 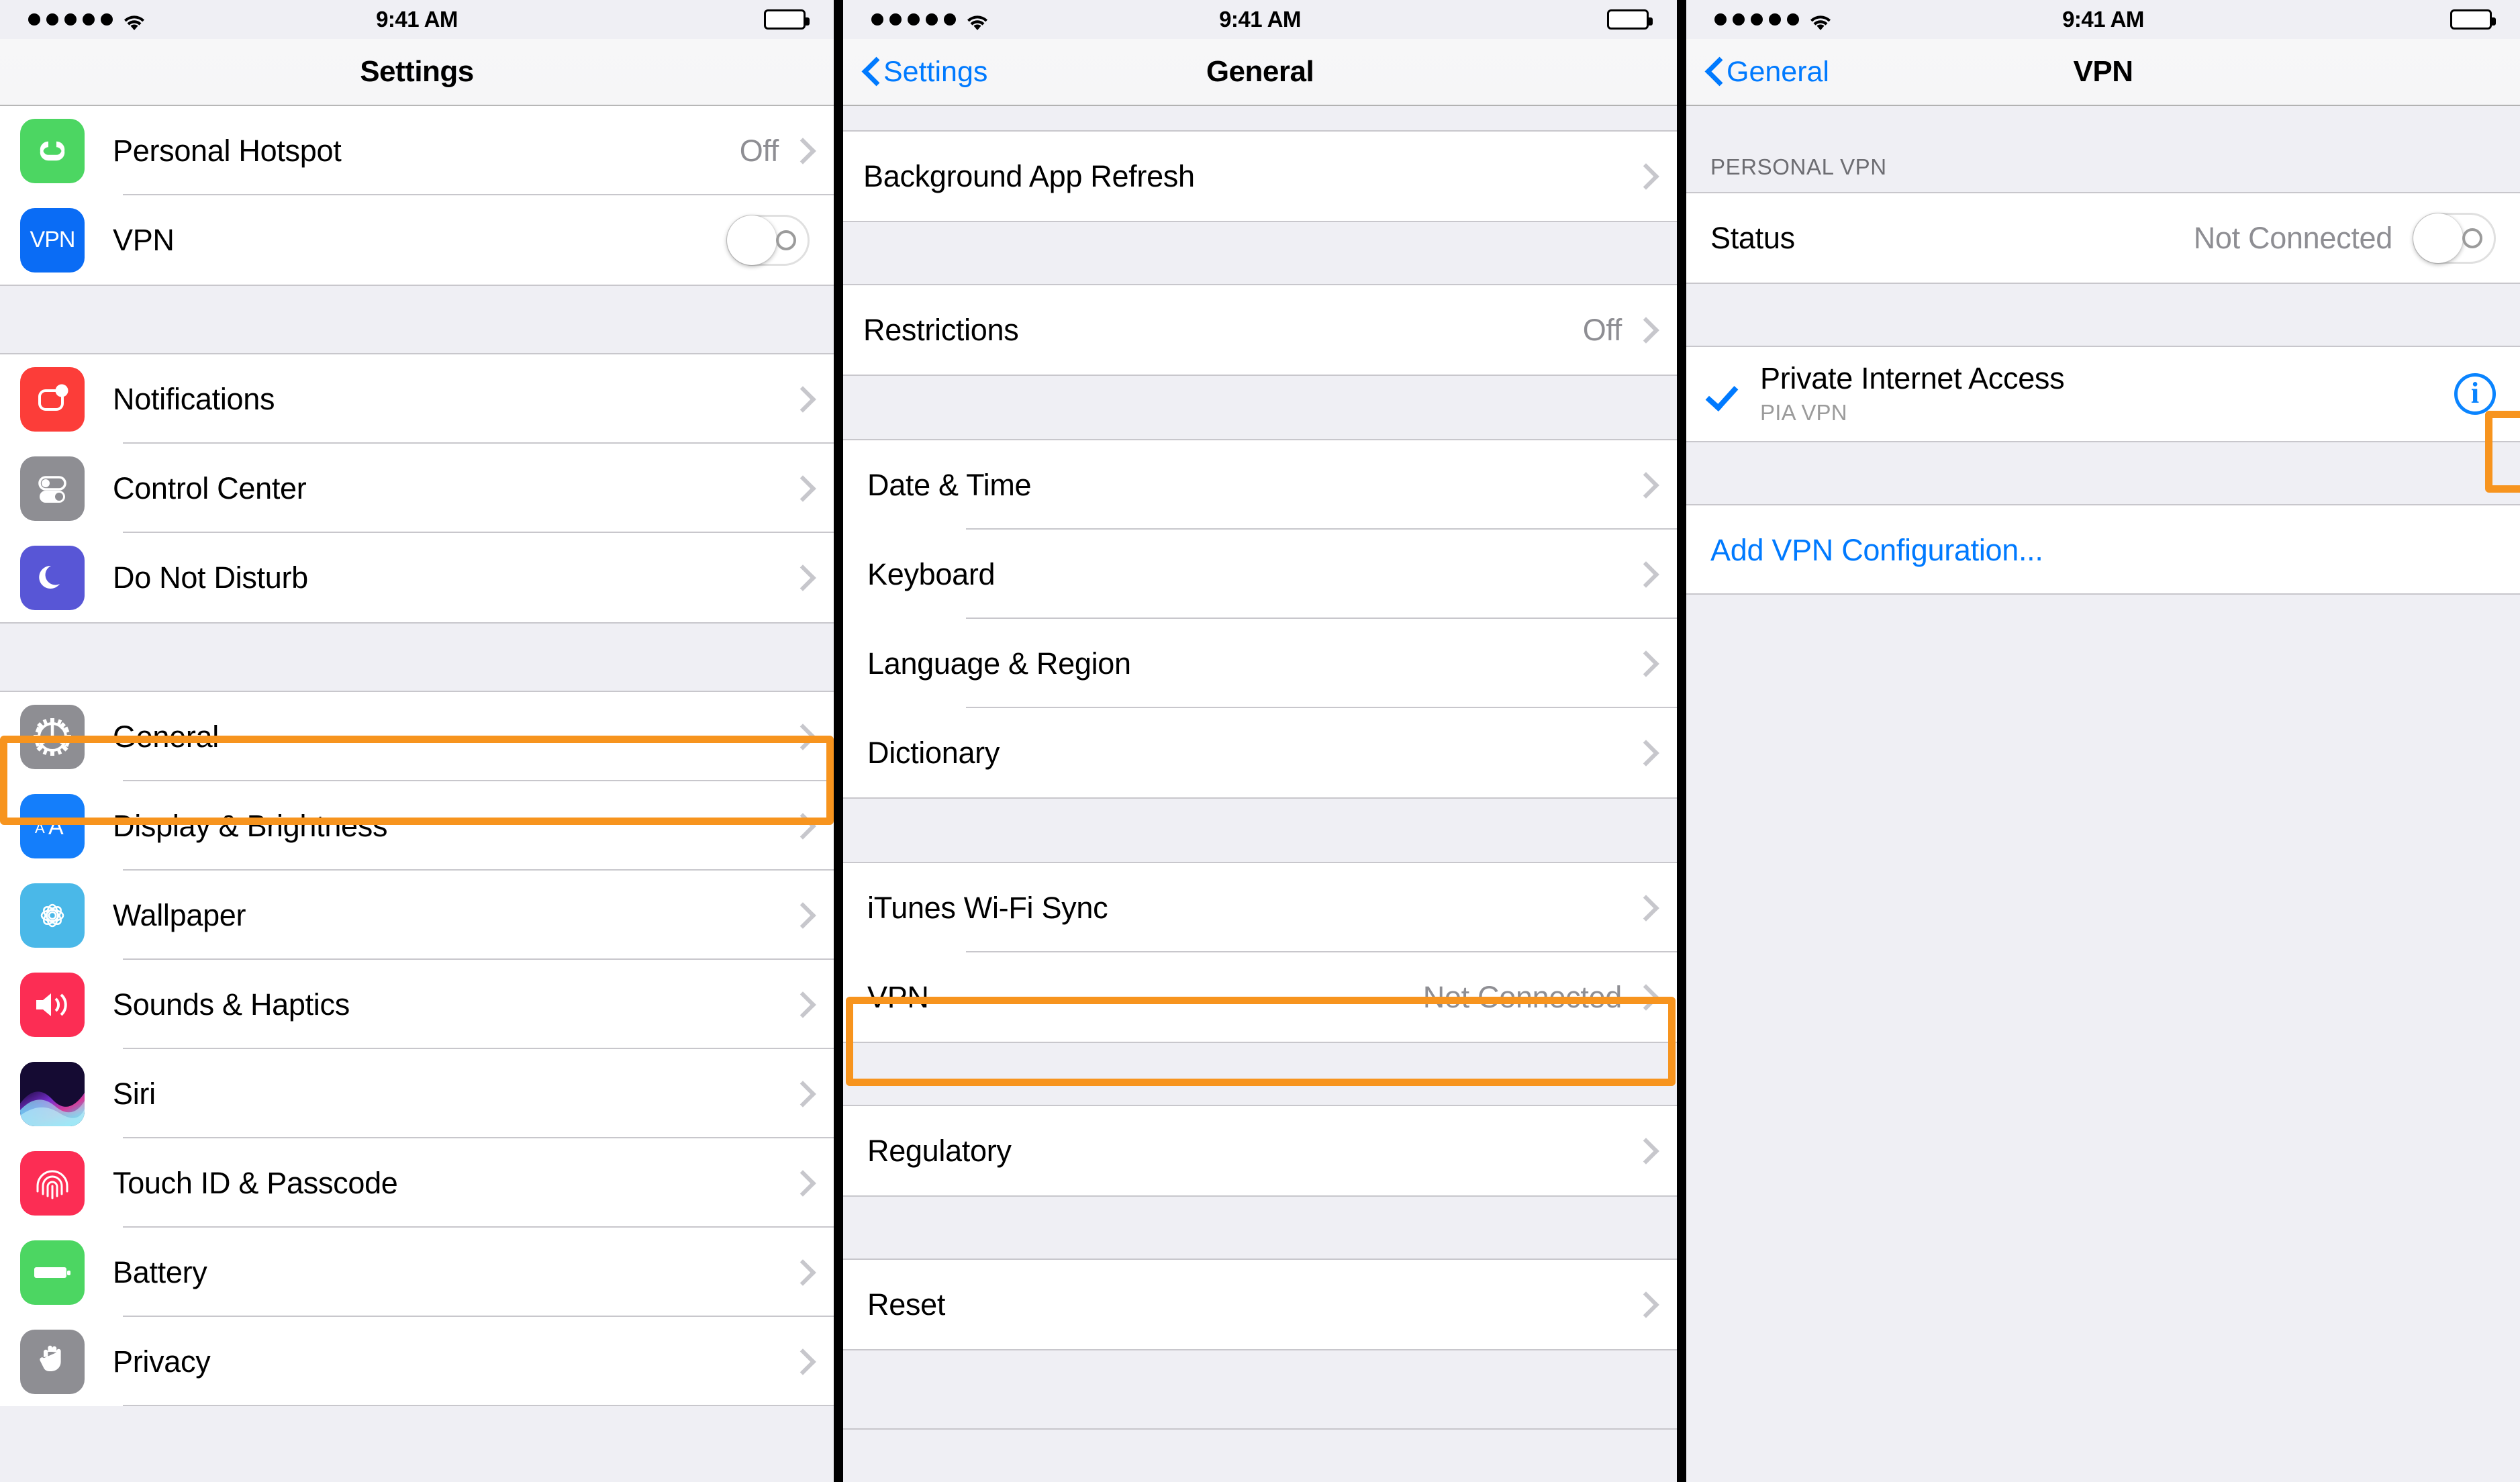 What do you see at coordinates (2103, 394) in the screenshot?
I see `vpn-row-private-internet-access: Private Internet Access PIA VPN i` at bounding box center [2103, 394].